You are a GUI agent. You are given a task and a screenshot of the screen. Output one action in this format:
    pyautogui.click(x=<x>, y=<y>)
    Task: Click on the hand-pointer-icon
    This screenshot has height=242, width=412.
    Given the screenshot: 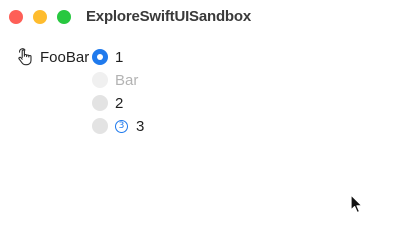 What is the action you would take?
    pyautogui.click(x=24, y=57)
    